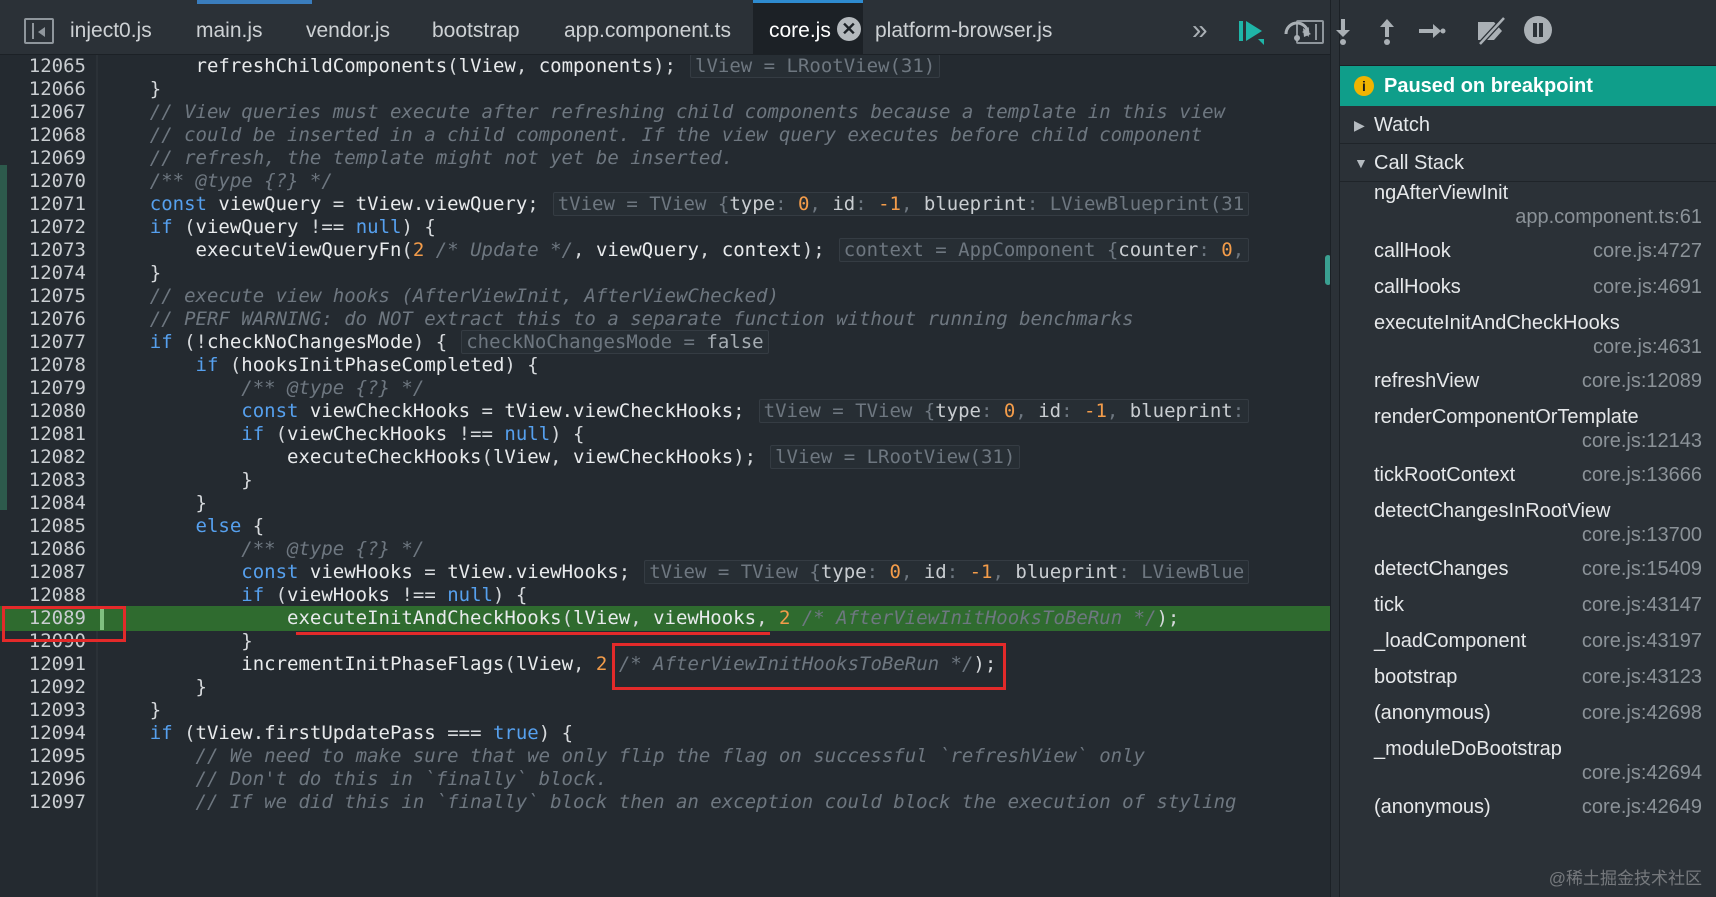  Describe the element at coordinates (1528, 767) in the screenshot. I see `call-stack-frame: _moduleDoBootstrap core.js:42694` at that location.